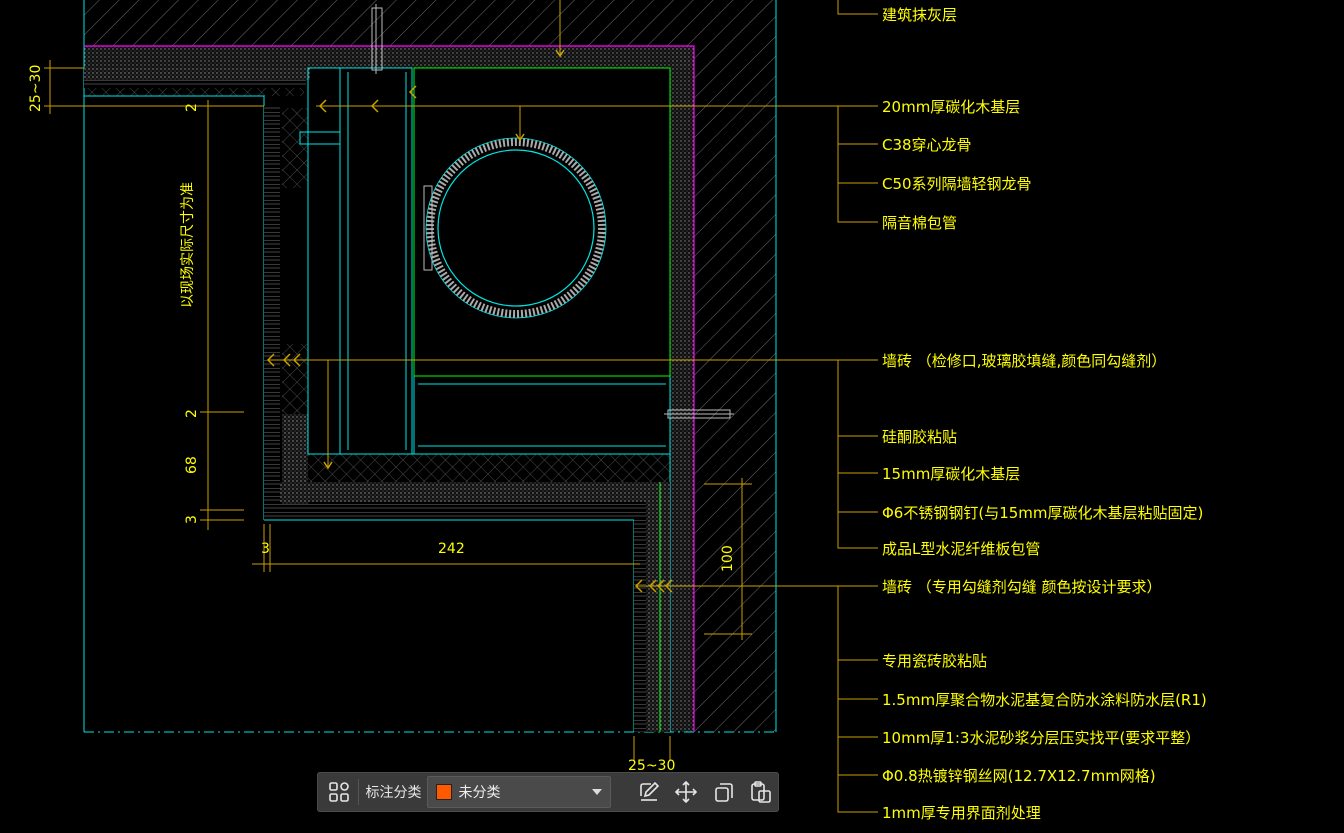 The image size is (1344, 833). What do you see at coordinates (479, 793) in the screenshot?
I see `category-selected-value: 未分类` at bounding box center [479, 793].